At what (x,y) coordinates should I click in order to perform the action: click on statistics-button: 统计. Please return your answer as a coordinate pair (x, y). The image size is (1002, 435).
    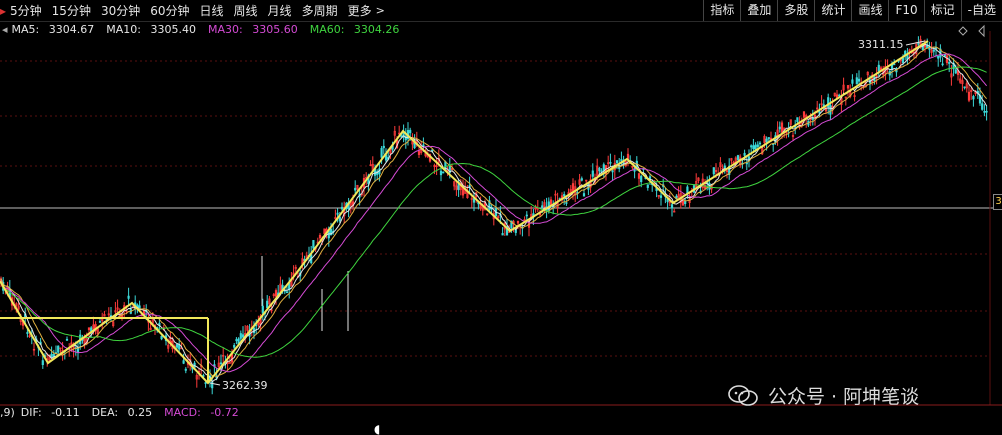
    Looking at the image, I should click on (832, 10).